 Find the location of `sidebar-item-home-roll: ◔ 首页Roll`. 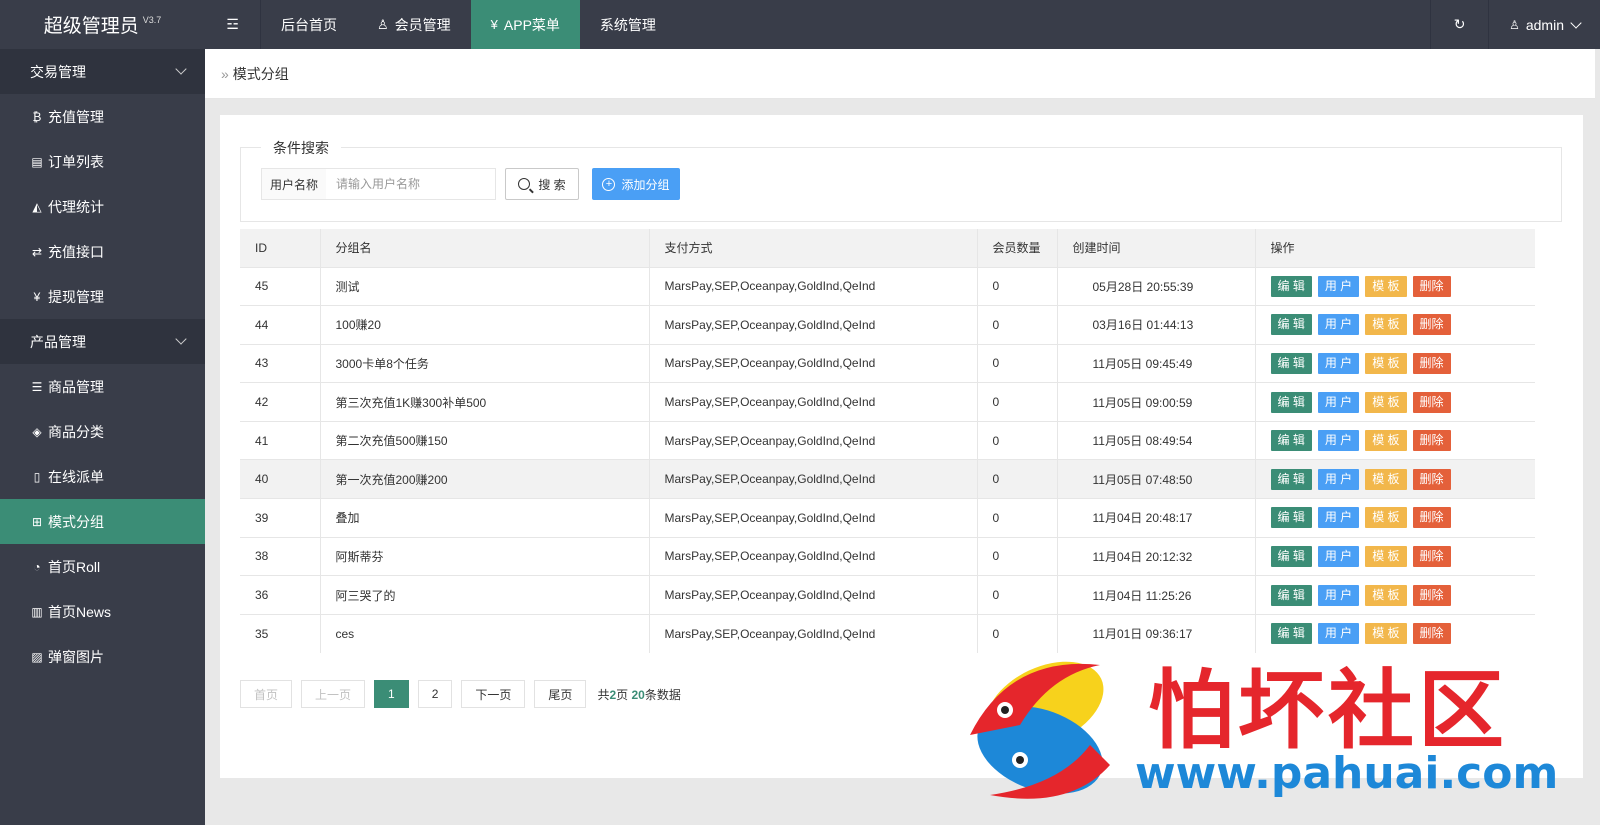

sidebar-item-home-roll: ◔ 首页Roll is located at coordinates (102, 566).